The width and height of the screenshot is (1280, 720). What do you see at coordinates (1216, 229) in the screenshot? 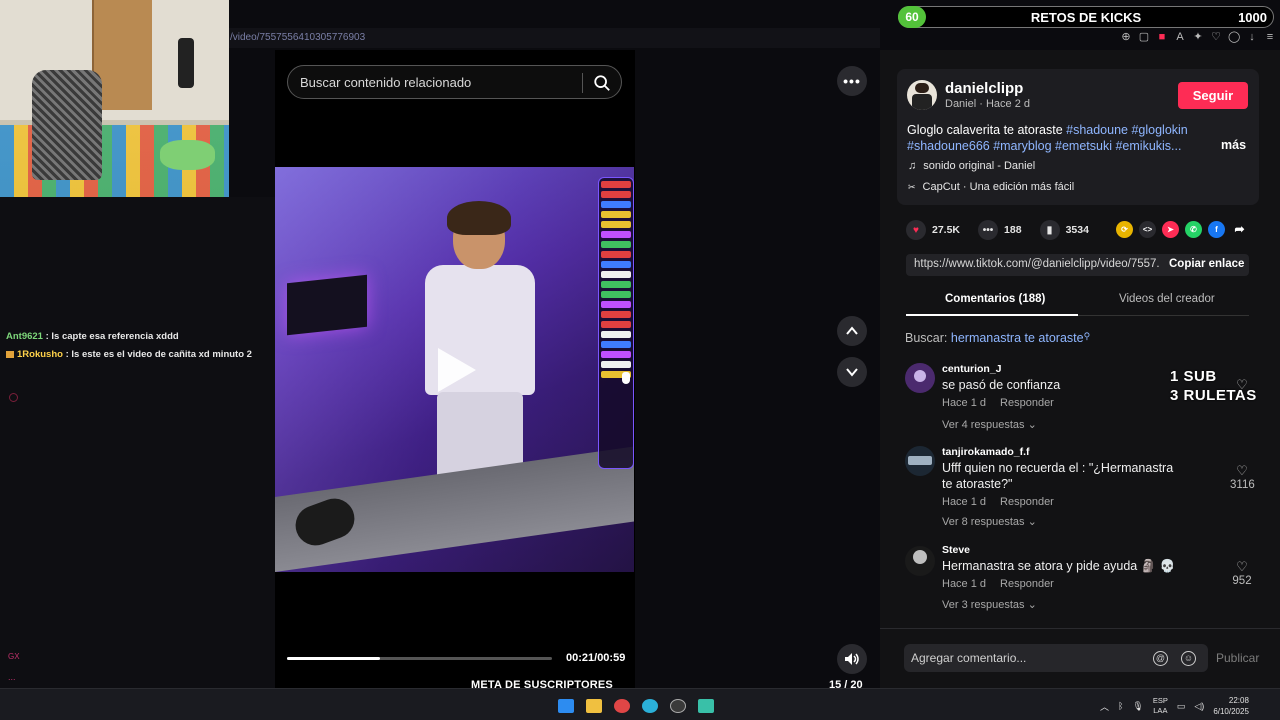
I see `facebook-icon: f` at bounding box center [1216, 229].